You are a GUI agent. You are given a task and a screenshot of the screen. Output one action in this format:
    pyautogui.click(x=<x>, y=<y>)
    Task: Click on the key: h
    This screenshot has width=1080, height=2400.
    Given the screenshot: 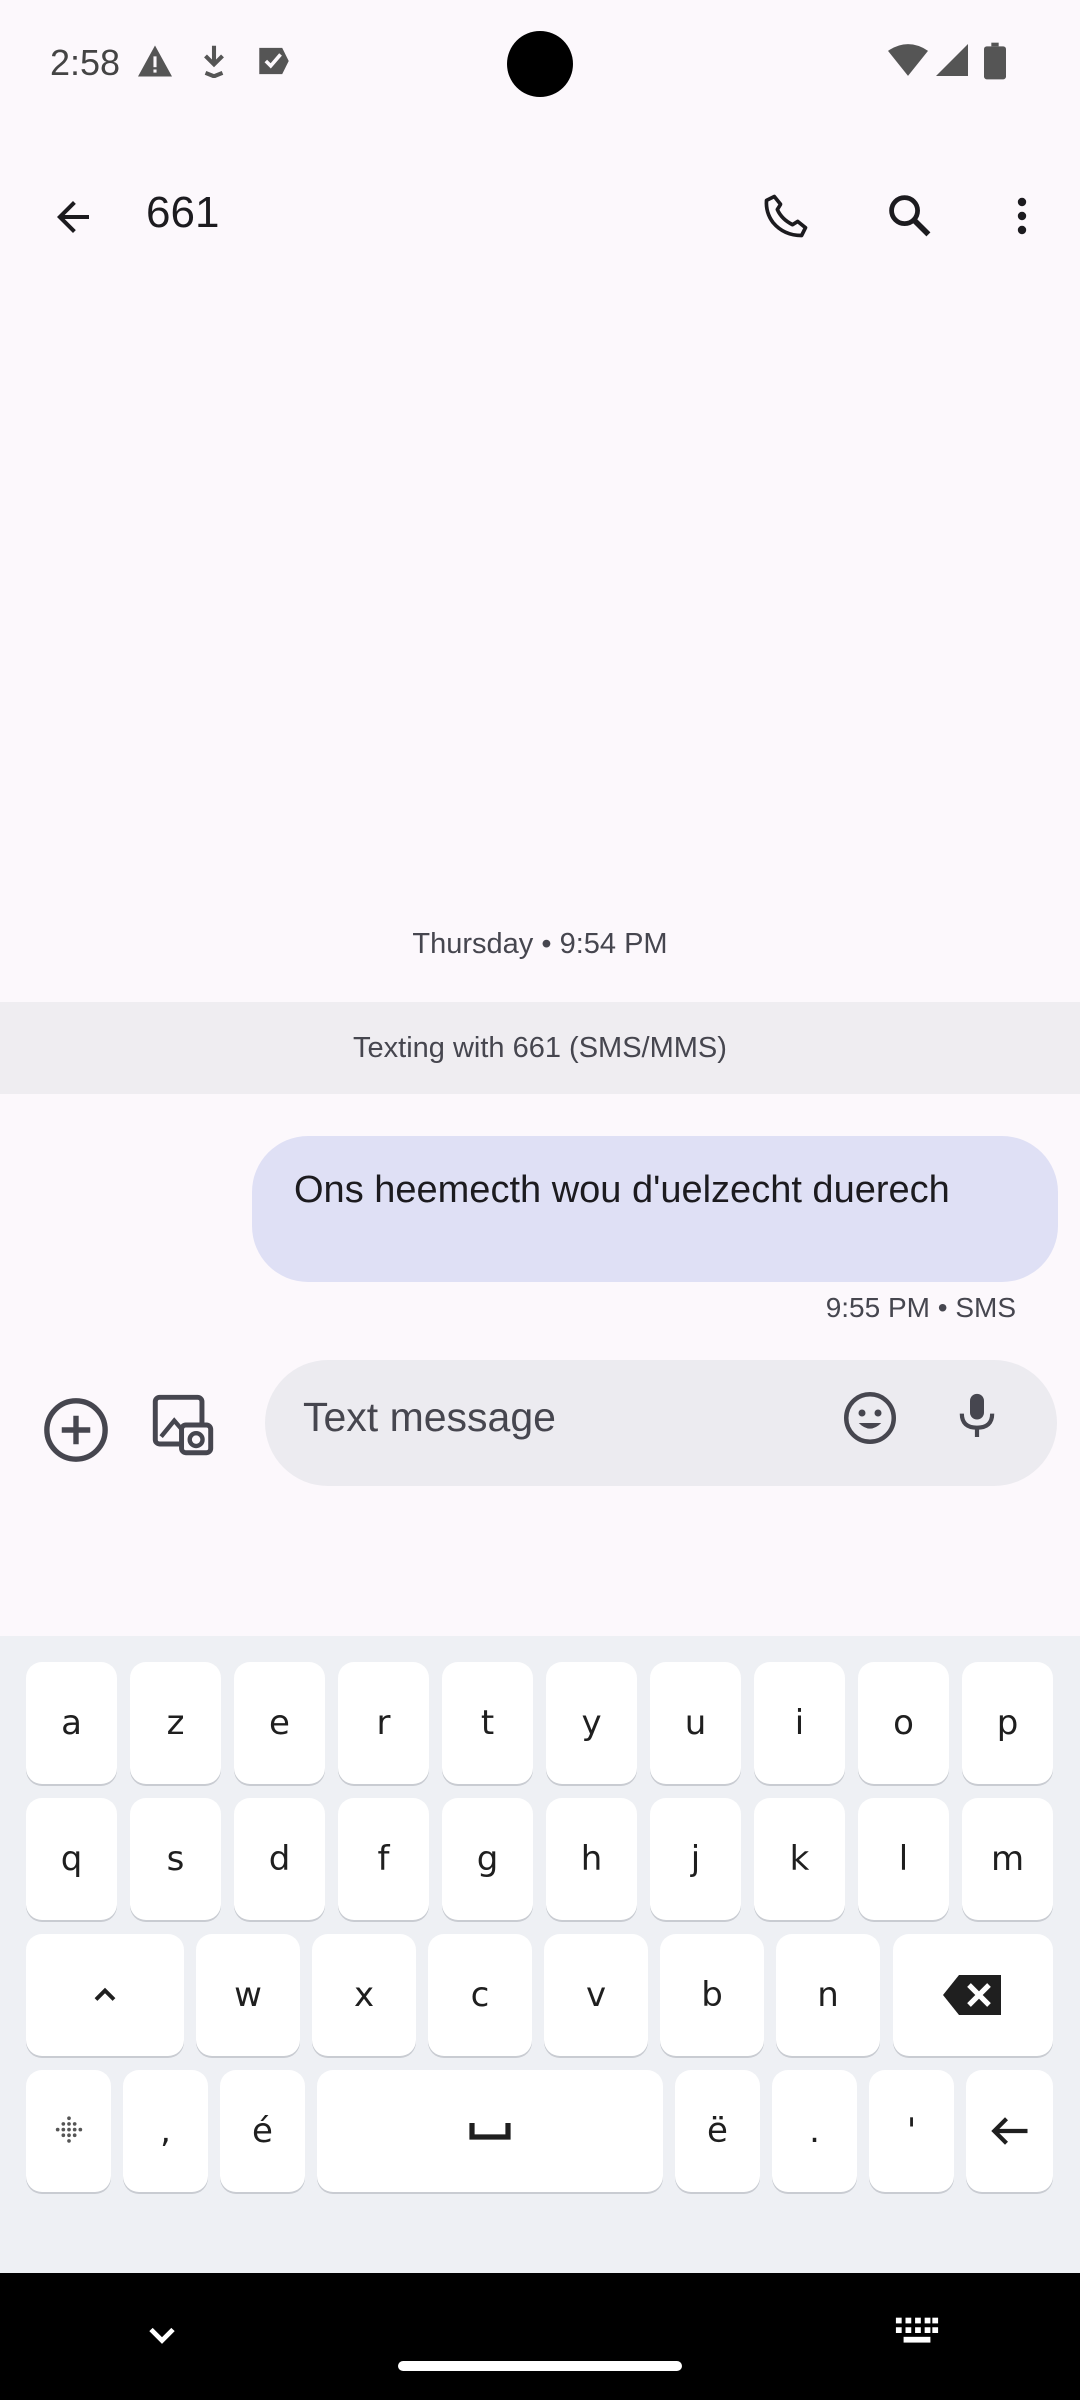 What is the action you would take?
    pyautogui.click(x=591, y=1859)
    